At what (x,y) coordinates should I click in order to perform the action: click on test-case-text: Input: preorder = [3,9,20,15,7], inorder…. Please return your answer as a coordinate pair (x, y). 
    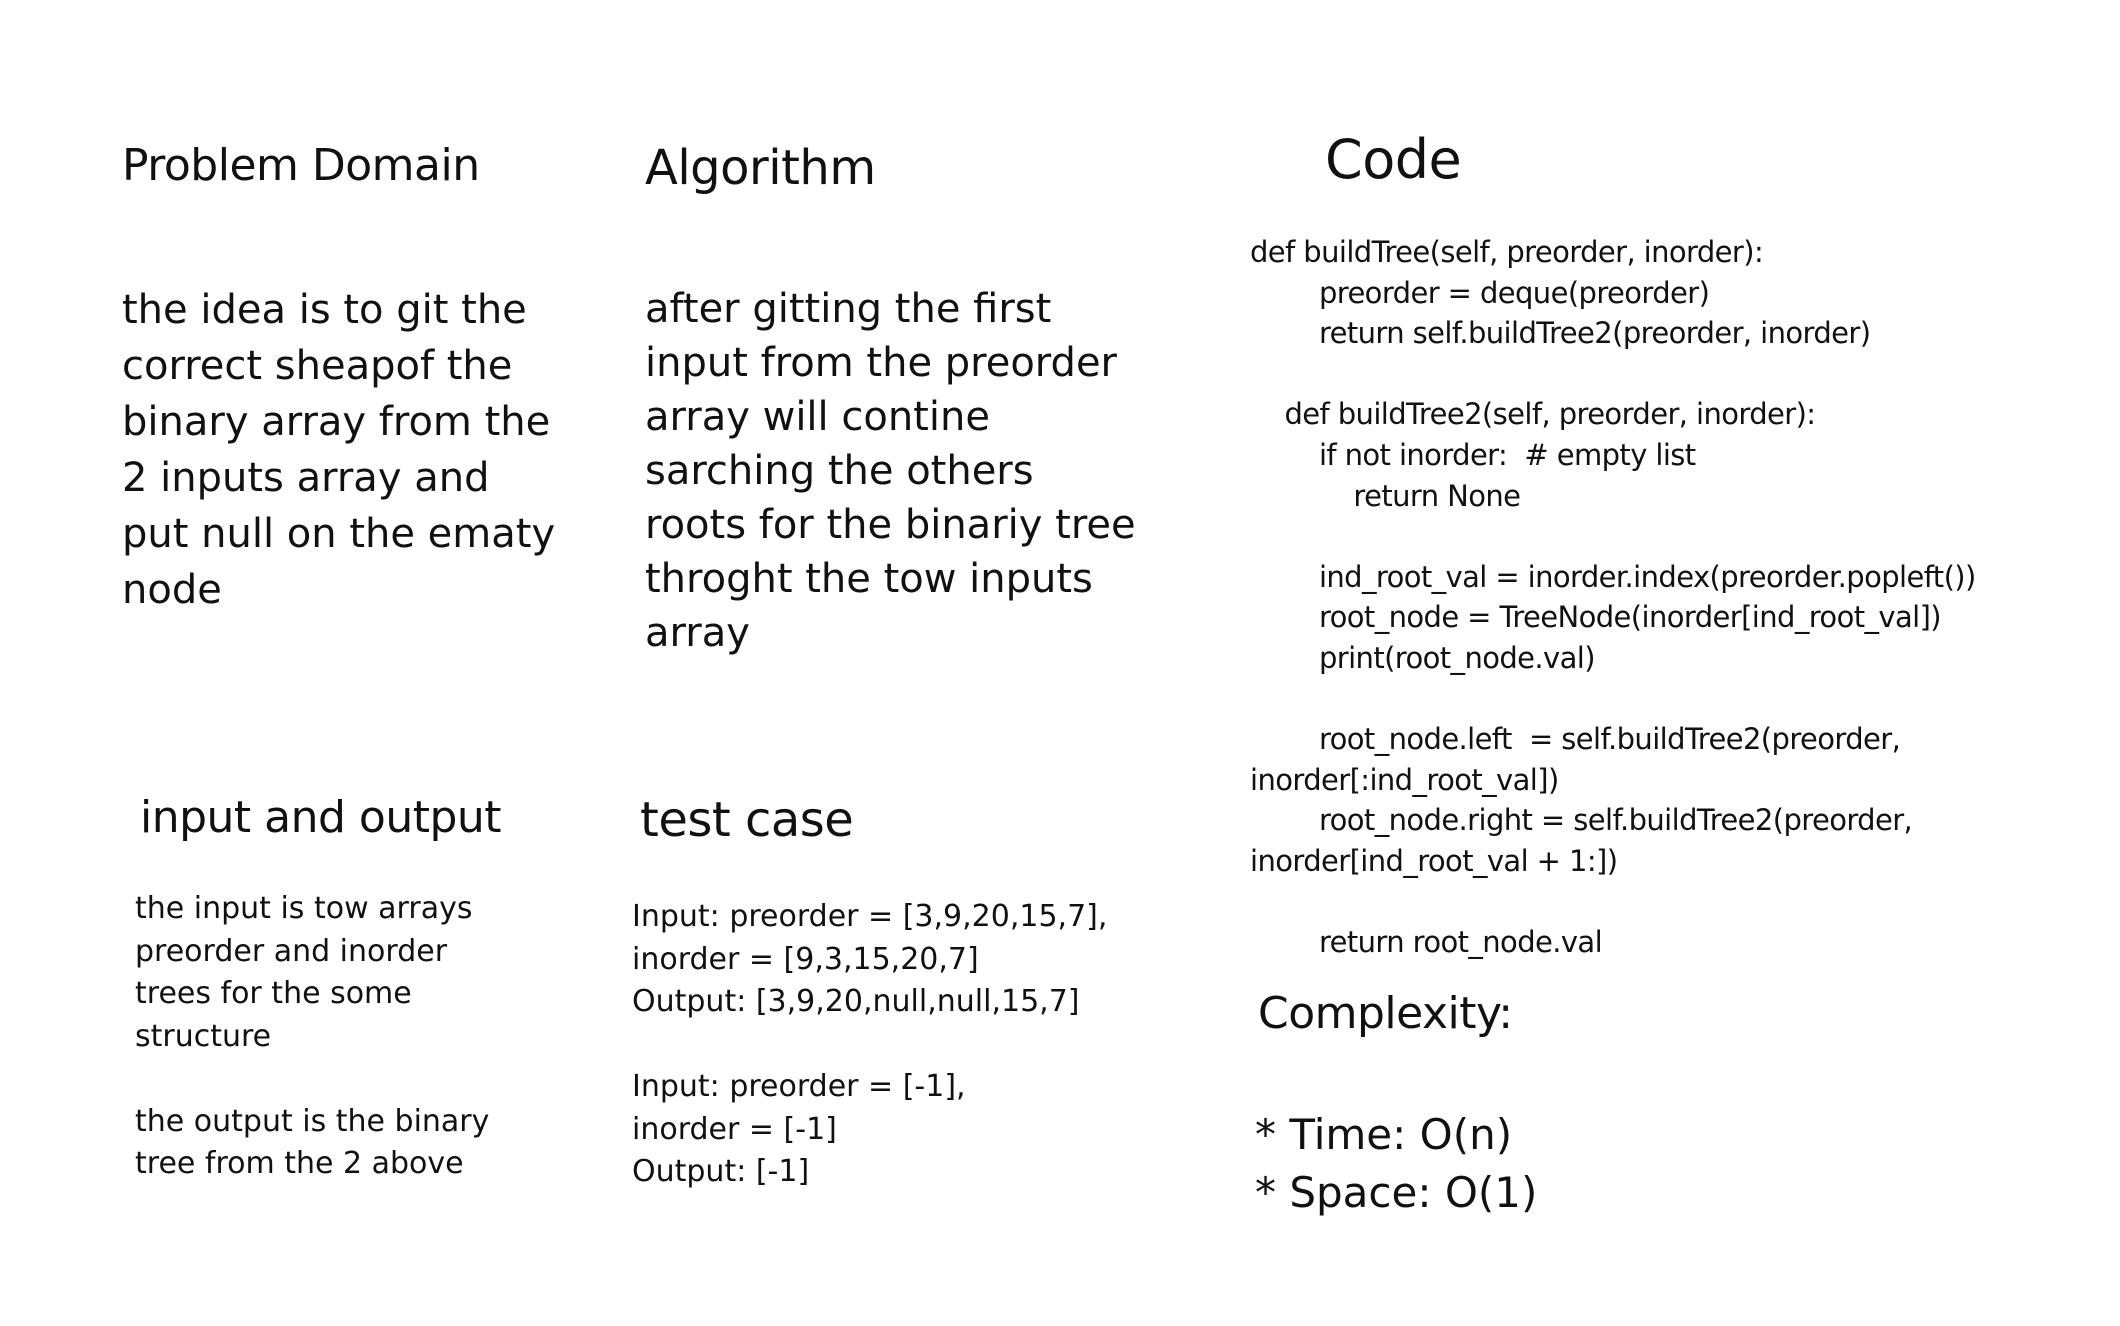
    Looking at the image, I should click on (870, 1044).